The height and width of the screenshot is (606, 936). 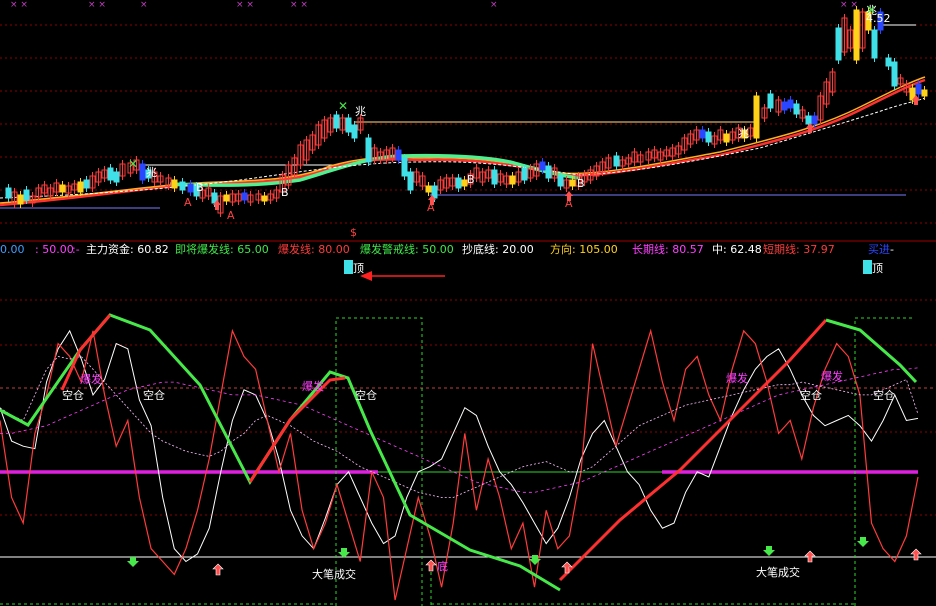 I want to click on indicator-bar-item: 中: 62.48, so click(x=737, y=249).